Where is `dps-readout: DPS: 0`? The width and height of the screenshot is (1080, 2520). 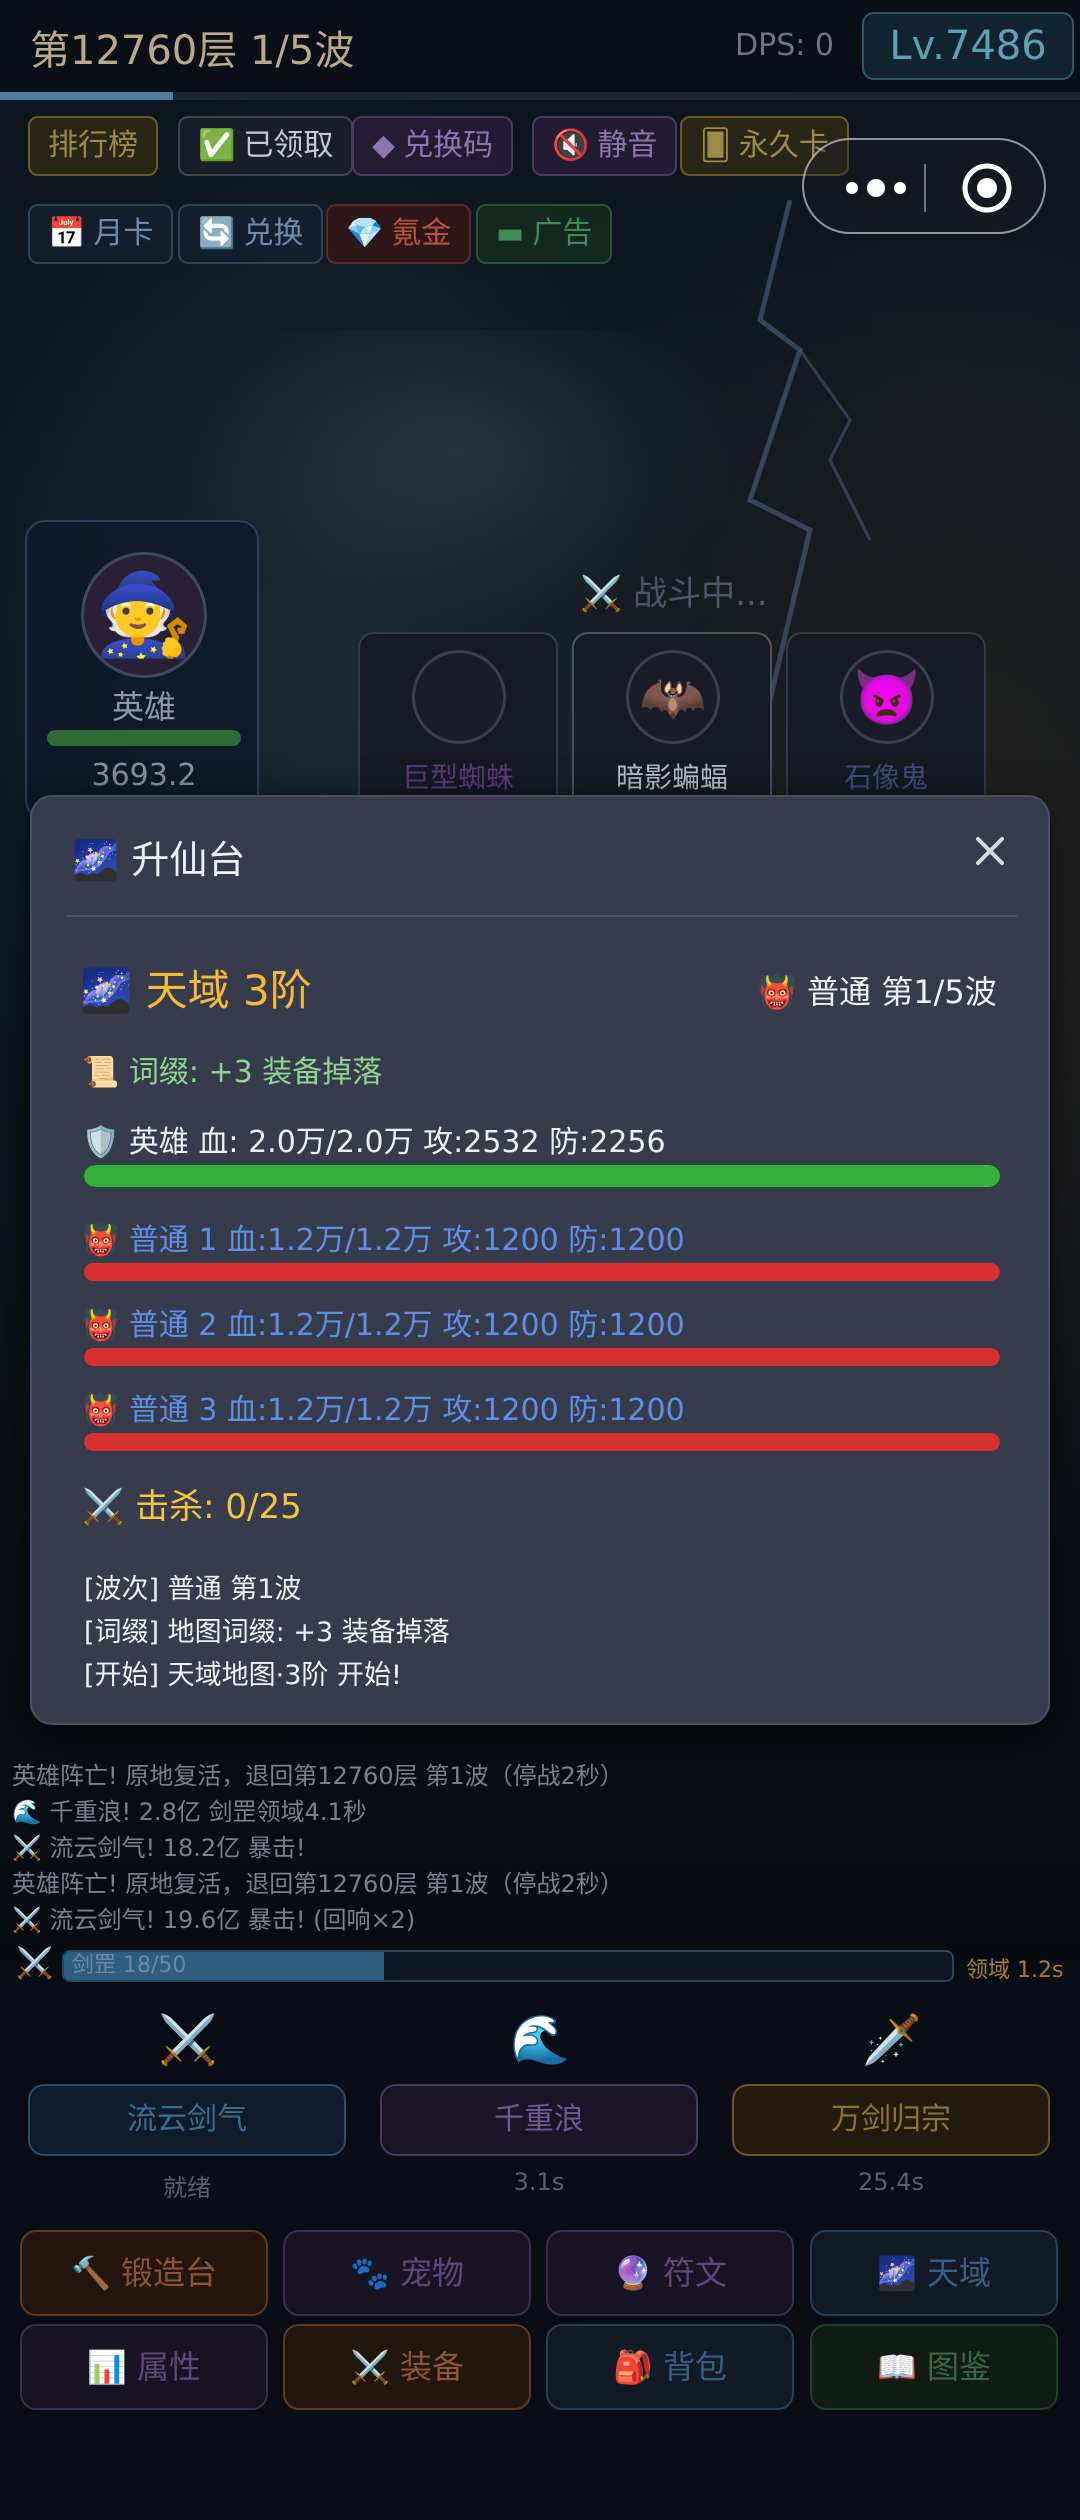 dps-readout: DPS: 0 is located at coordinates (784, 45).